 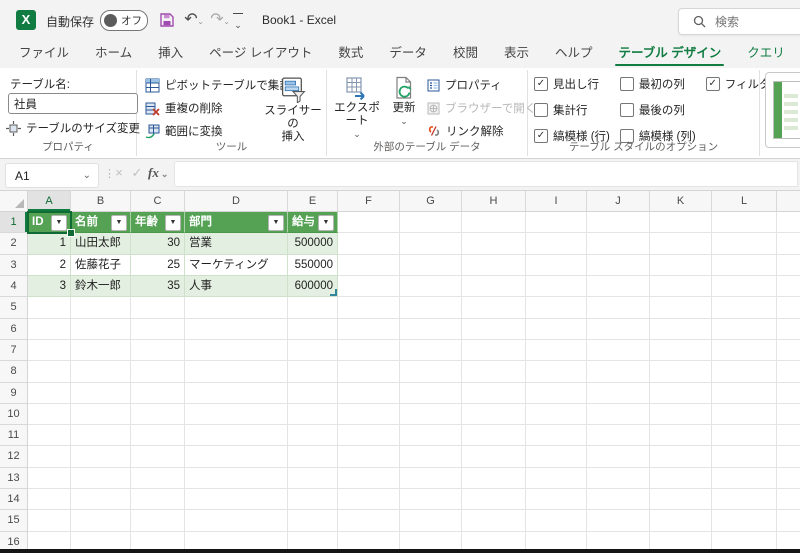 What do you see at coordinates (618, 244) in the screenshot?
I see `cell-J2` at bounding box center [618, 244].